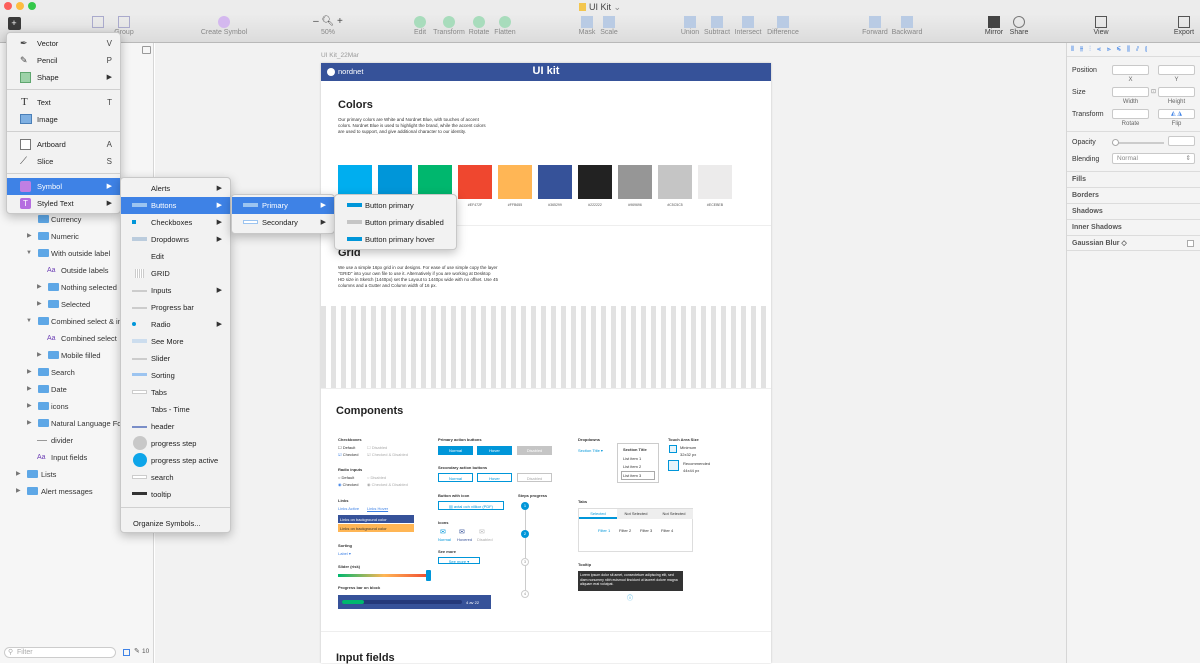 This screenshot has width=1200, height=664. Describe the element at coordinates (525, 506) in the screenshot. I see `step-1: 1` at that location.